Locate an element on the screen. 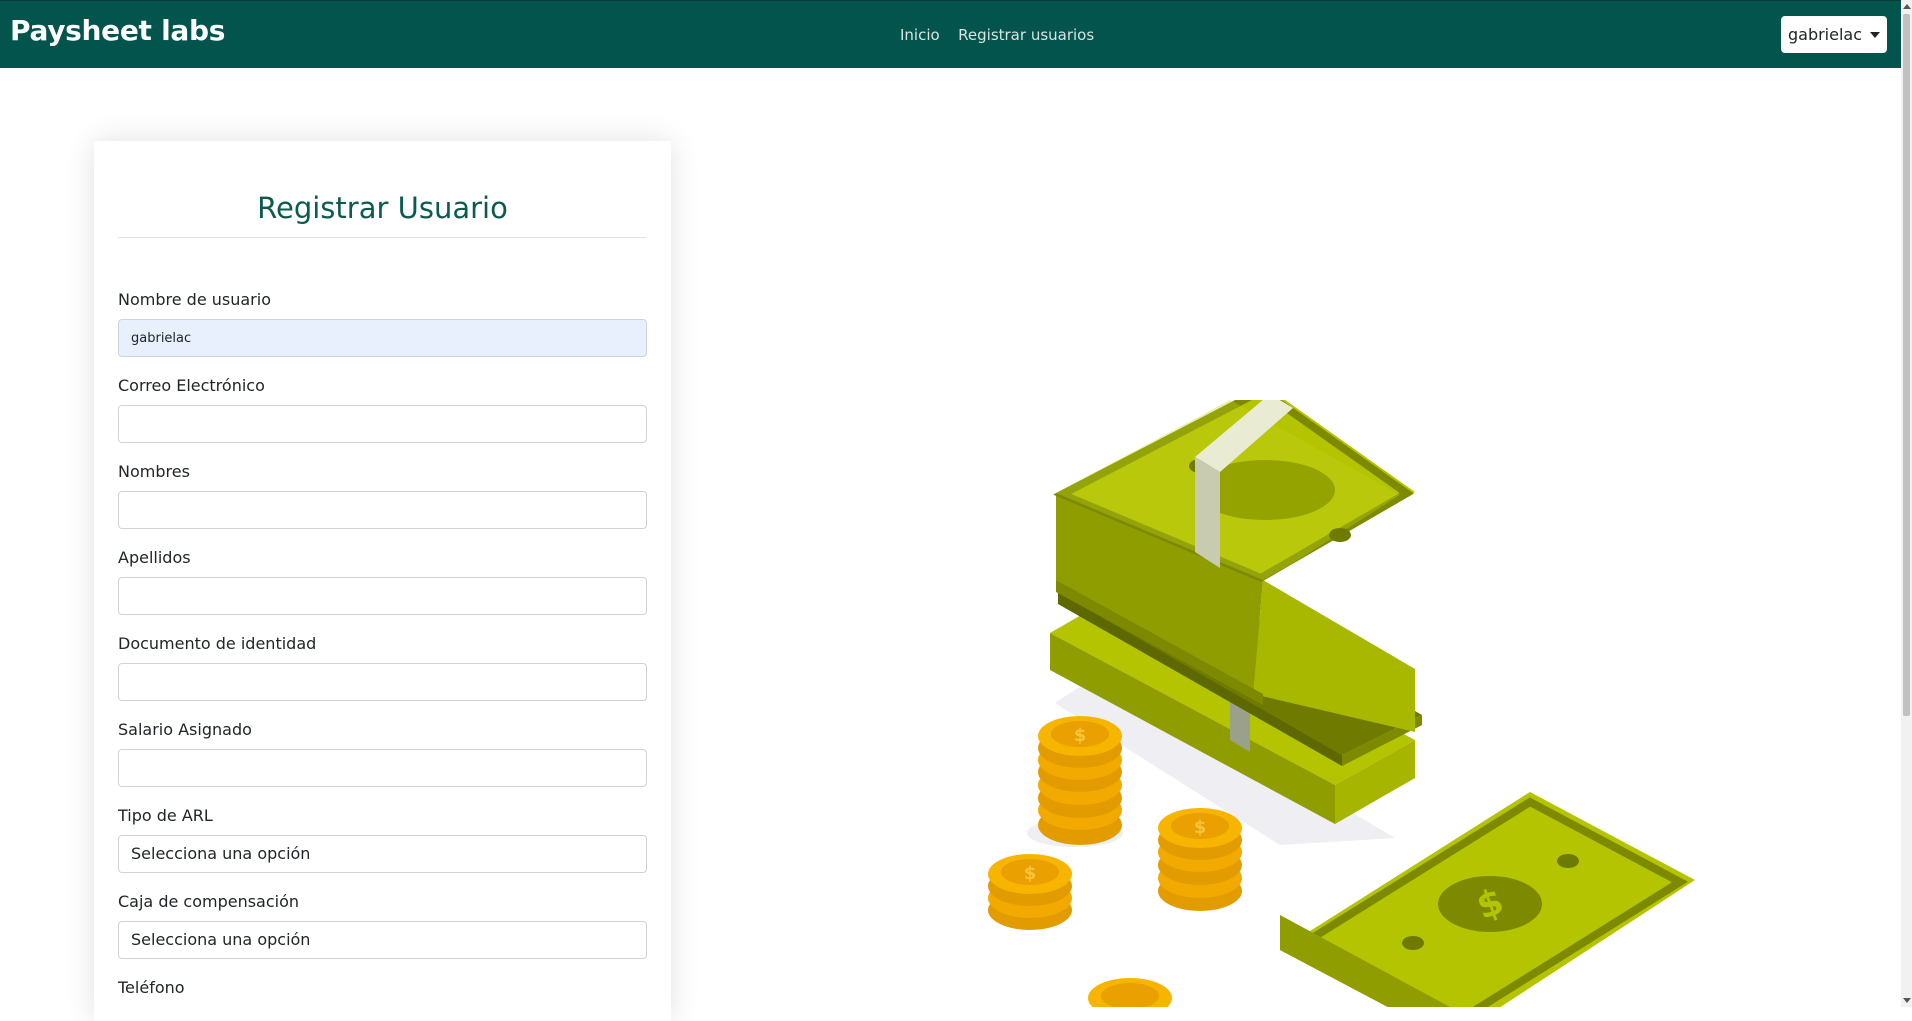 Image resolution: width=1912 pixels, height=1021 pixels. salary-input is located at coordinates (382, 768).